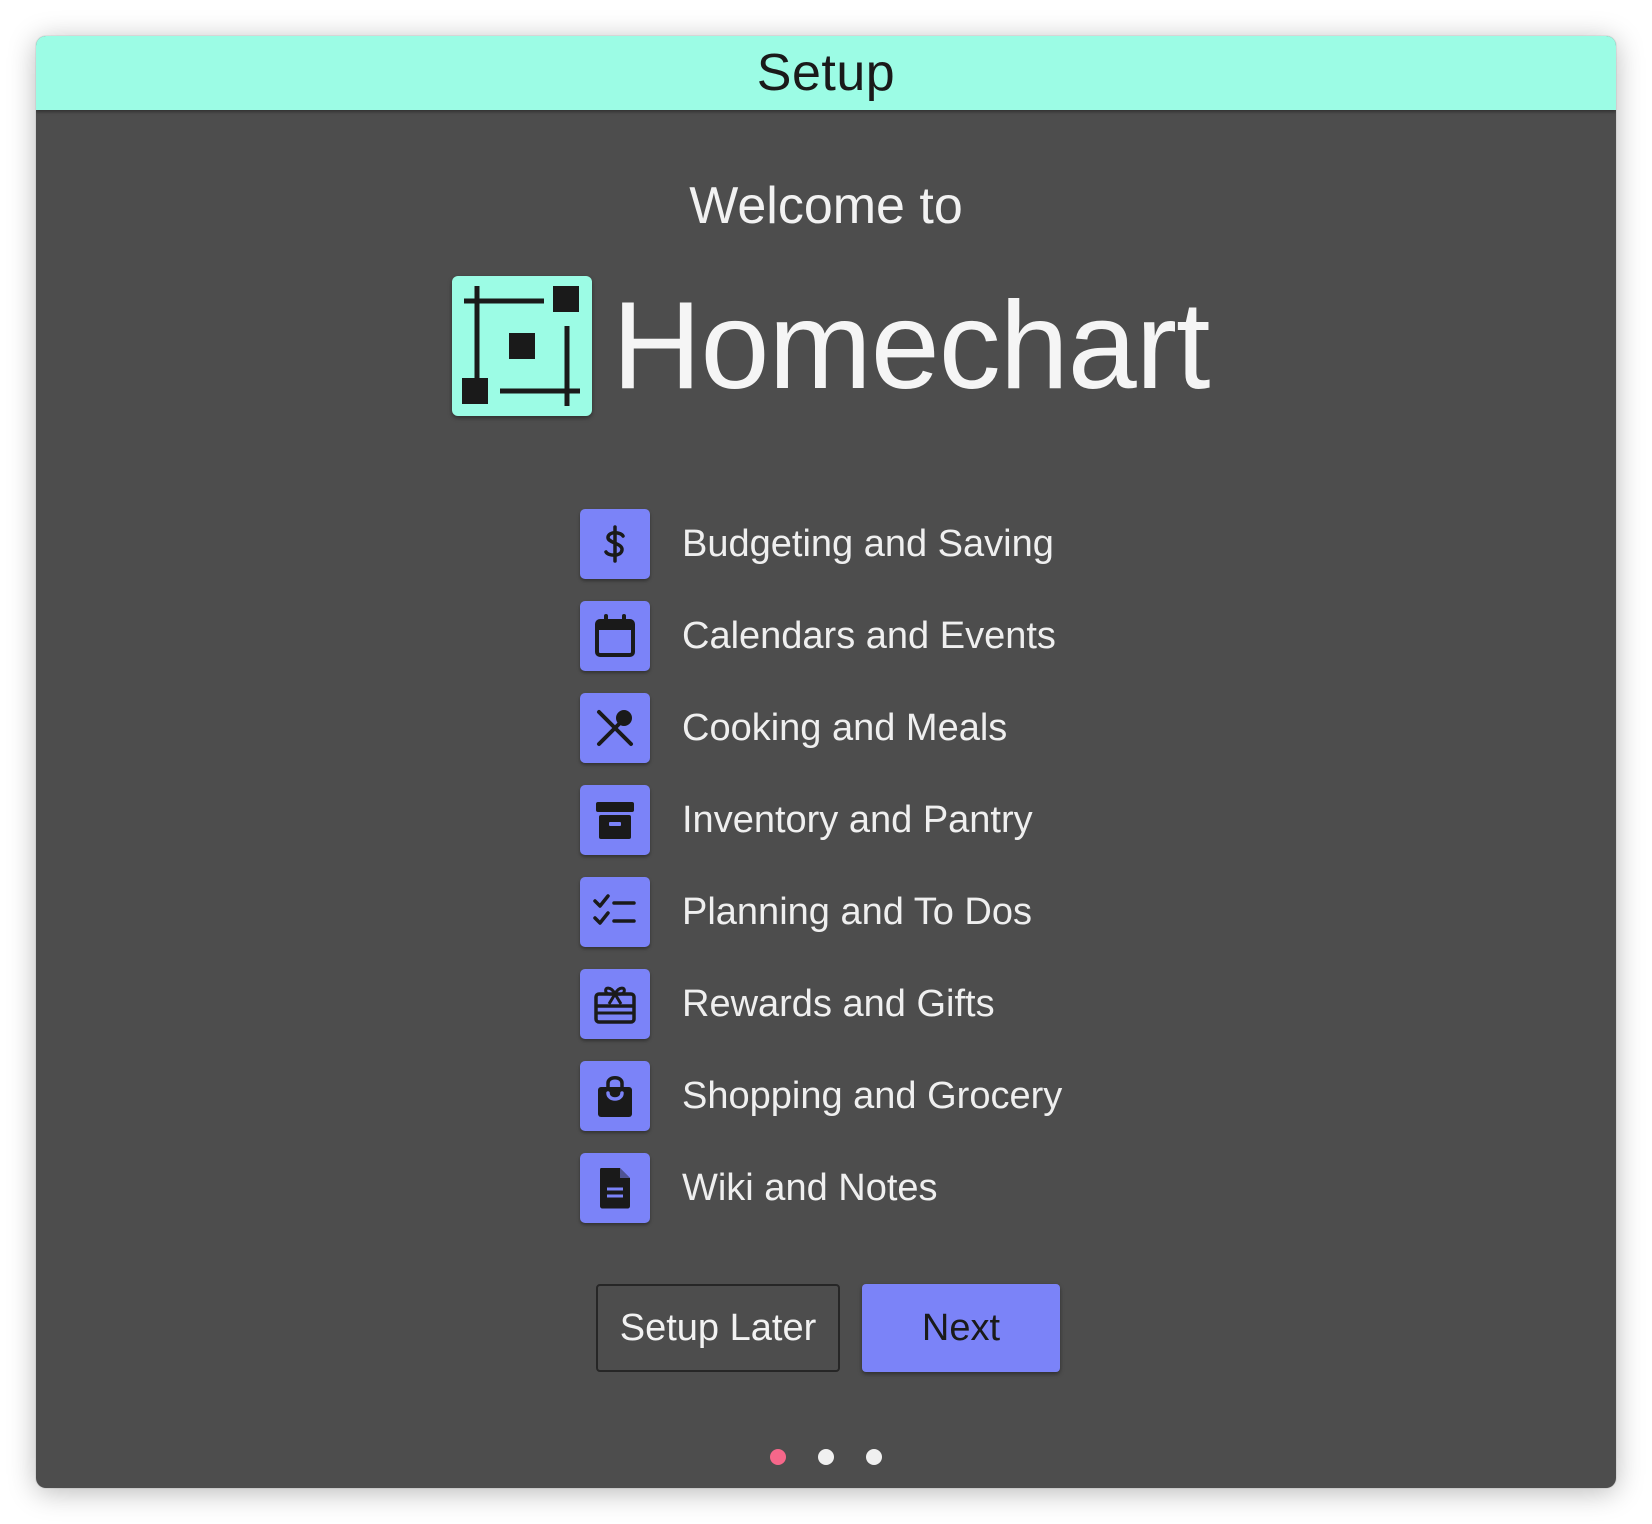  Describe the element at coordinates (857, 819) in the screenshot. I see `feature-label: Inventory and Pantry` at that location.